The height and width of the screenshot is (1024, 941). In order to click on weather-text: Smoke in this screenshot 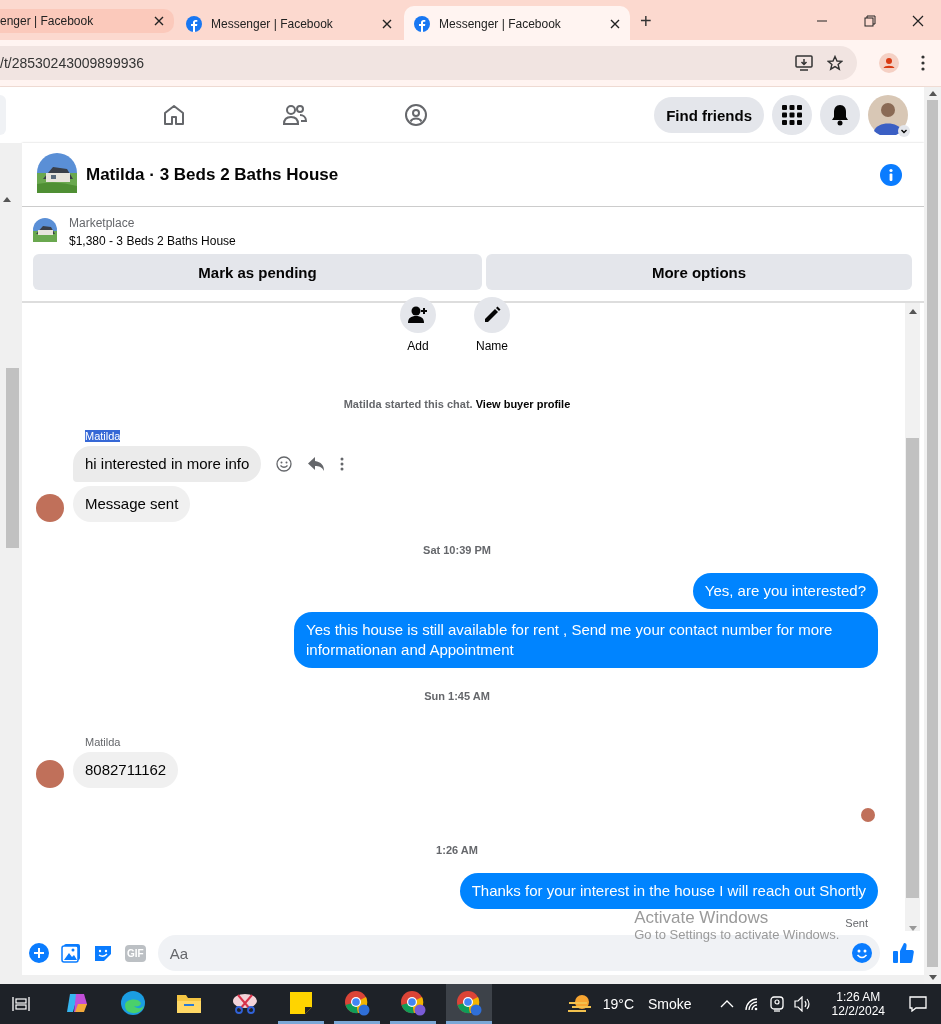, I will do `click(670, 1004)`.